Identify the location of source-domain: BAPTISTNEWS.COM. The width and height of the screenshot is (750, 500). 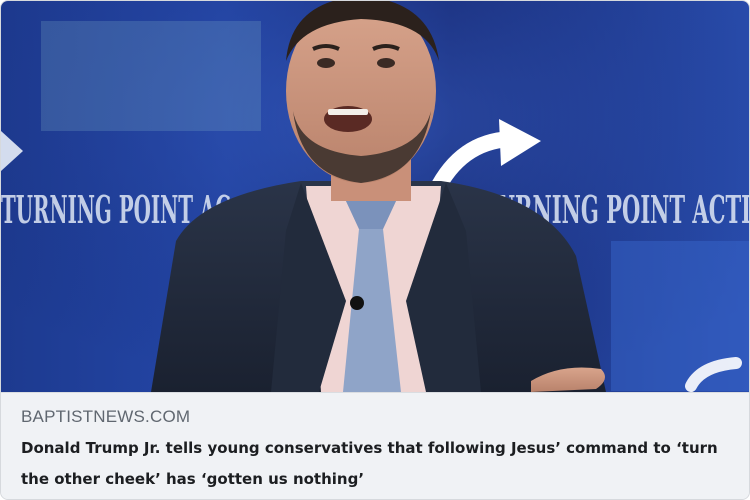
(106, 416).